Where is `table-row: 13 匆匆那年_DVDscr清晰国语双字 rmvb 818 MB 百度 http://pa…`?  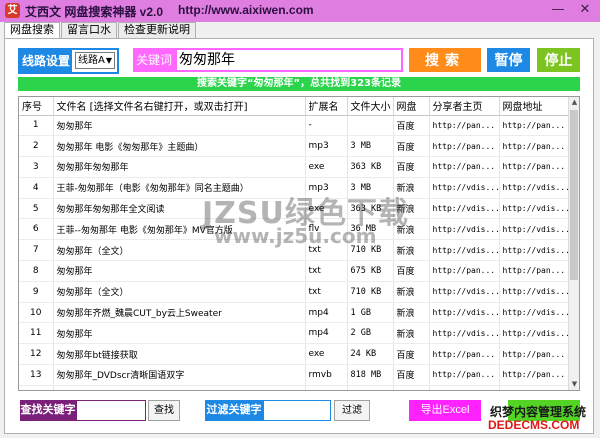
table-row: 13 匆匆那年_DVDscr清晰国语双字 rmvb 818 MB 百度 http://pa… is located at coordinates (294, 375).